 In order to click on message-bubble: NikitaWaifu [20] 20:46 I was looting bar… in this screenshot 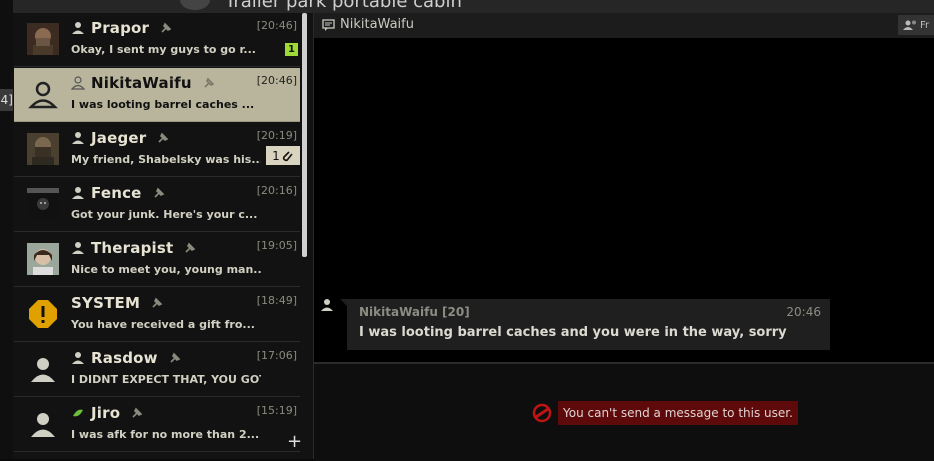, I will do `click(585, 324)`.